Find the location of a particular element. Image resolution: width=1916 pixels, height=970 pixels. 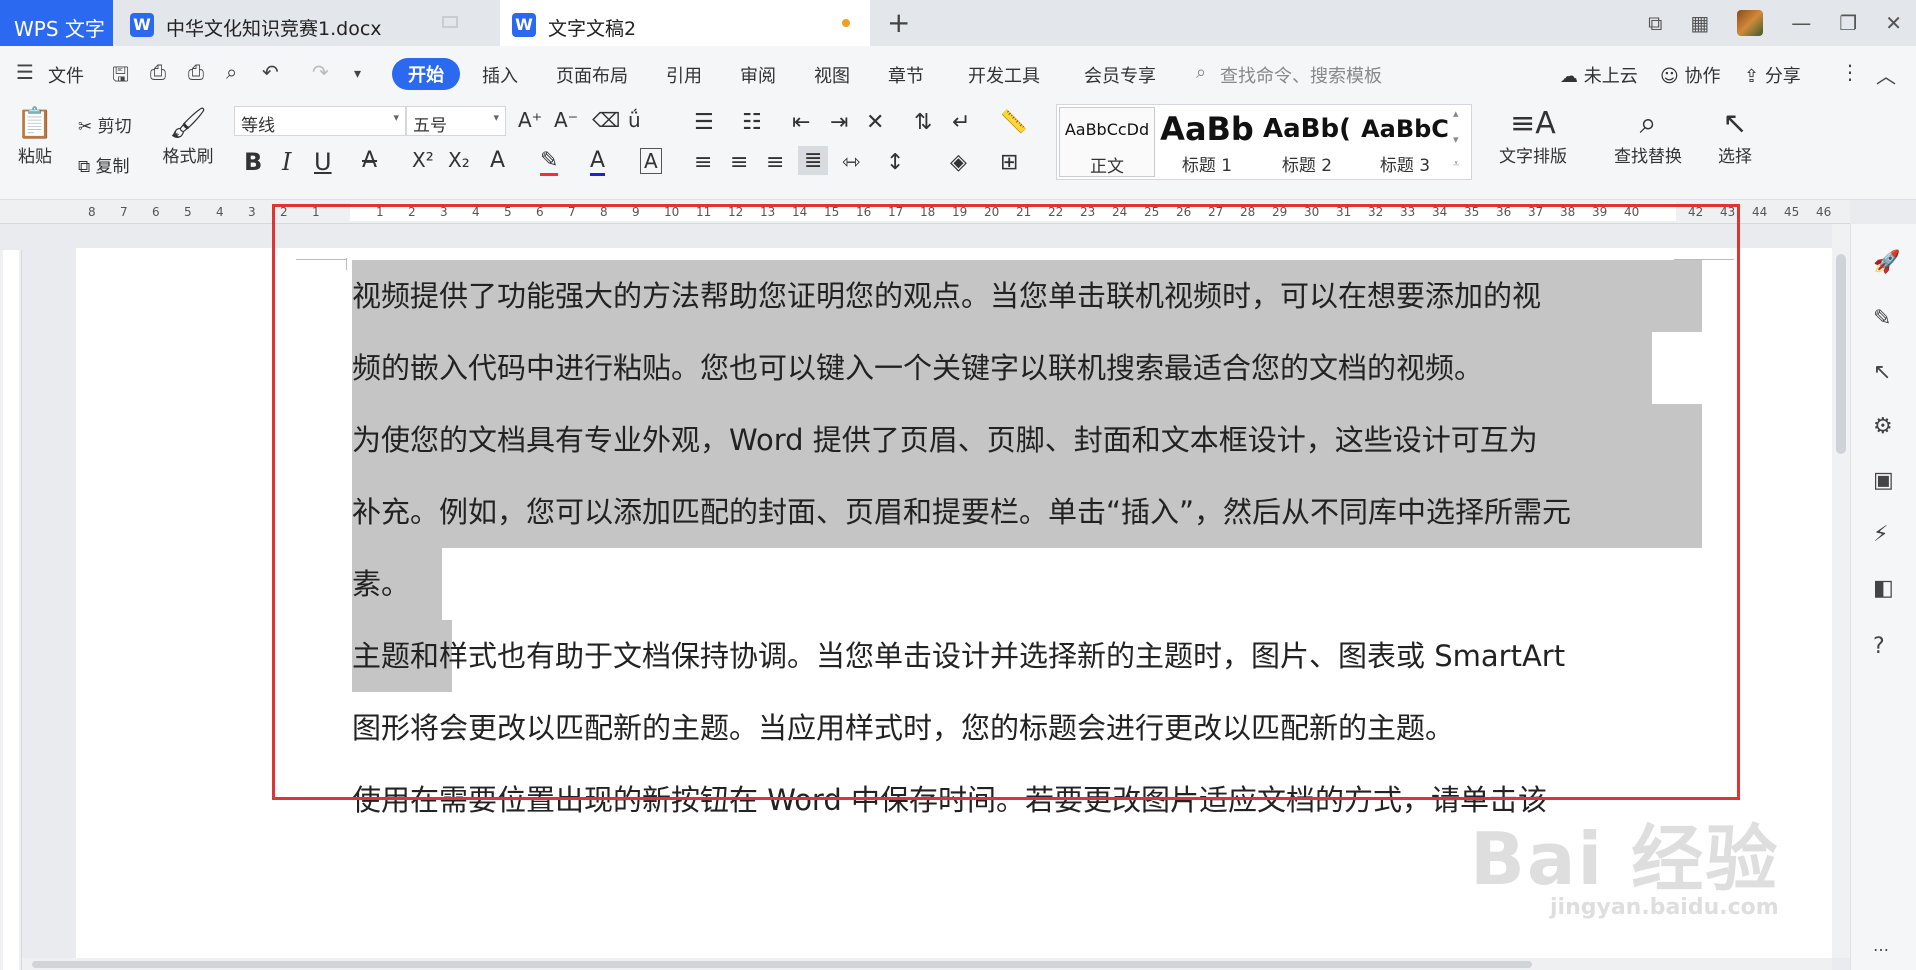

horizontal-scrollbar is located at coordinates (927, 964).